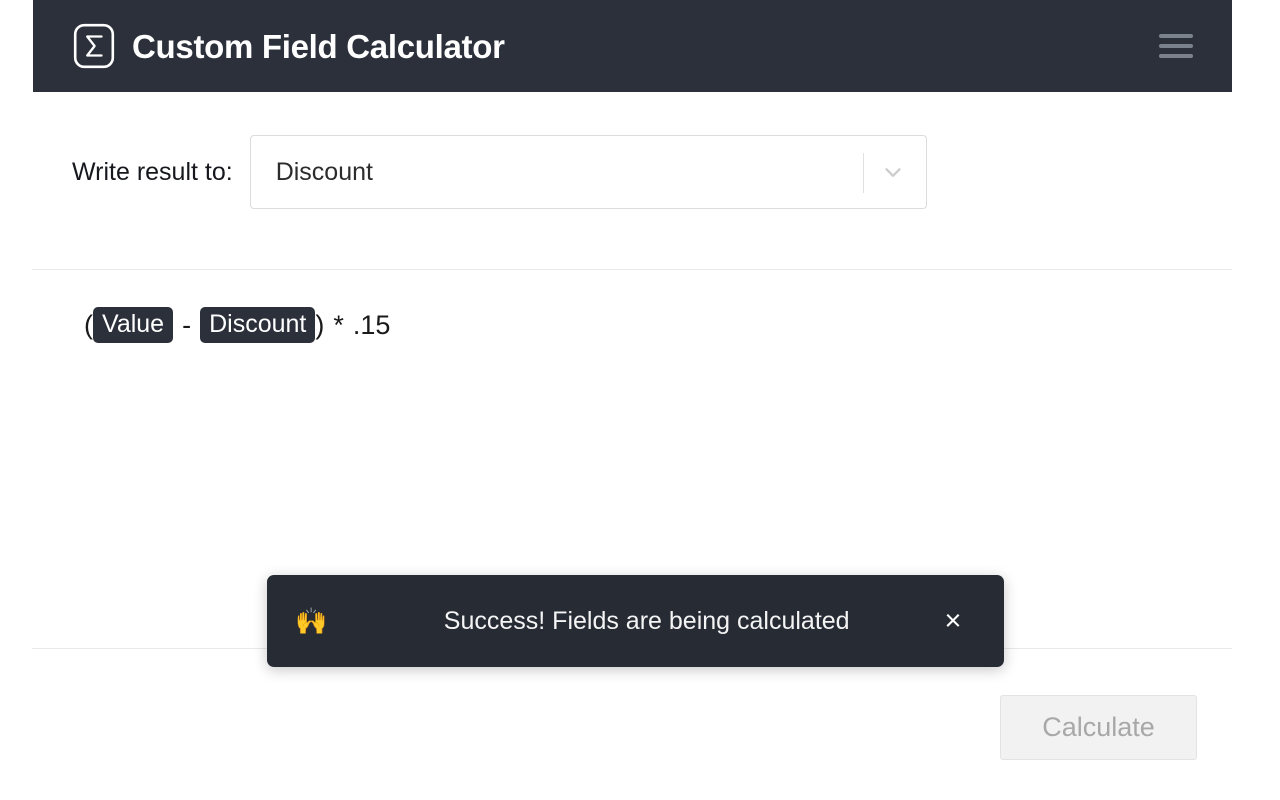 The width and height of the screenshot is (1280, 800). What do you see at coordinates (646, 620) in the screenshot?
I see `toast-message: Success! Fields are being calculated` at bounding box center [646, 620].